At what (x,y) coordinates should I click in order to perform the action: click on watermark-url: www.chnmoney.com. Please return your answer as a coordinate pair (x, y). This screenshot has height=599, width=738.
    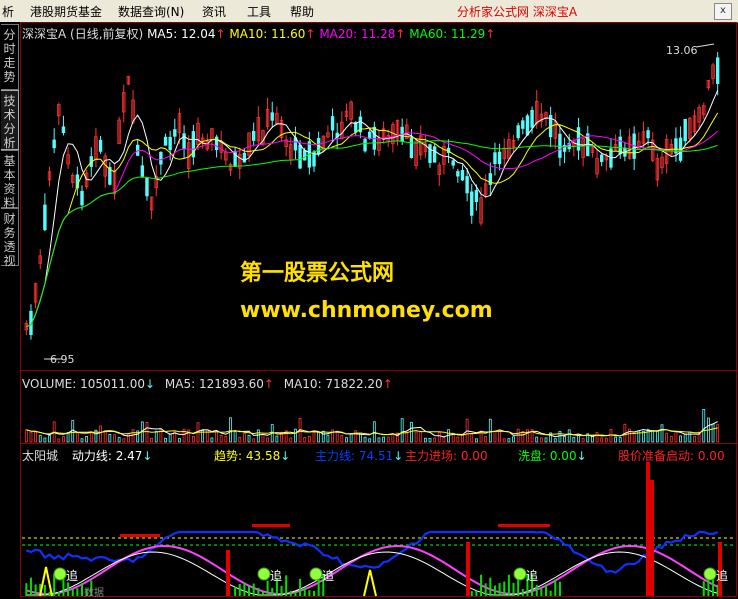
    Looking at the image, I should click on (366, 310).